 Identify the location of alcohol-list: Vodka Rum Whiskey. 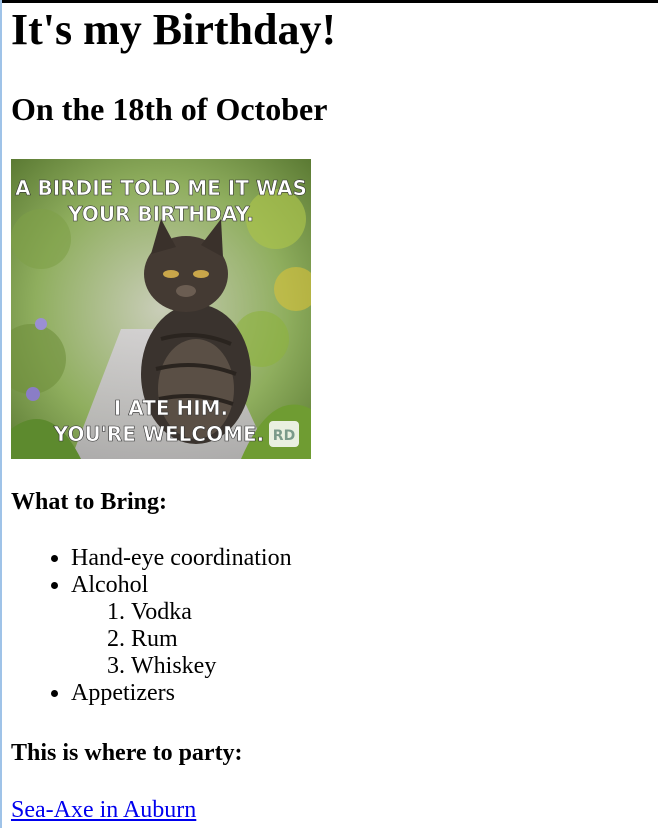
(181, 639).